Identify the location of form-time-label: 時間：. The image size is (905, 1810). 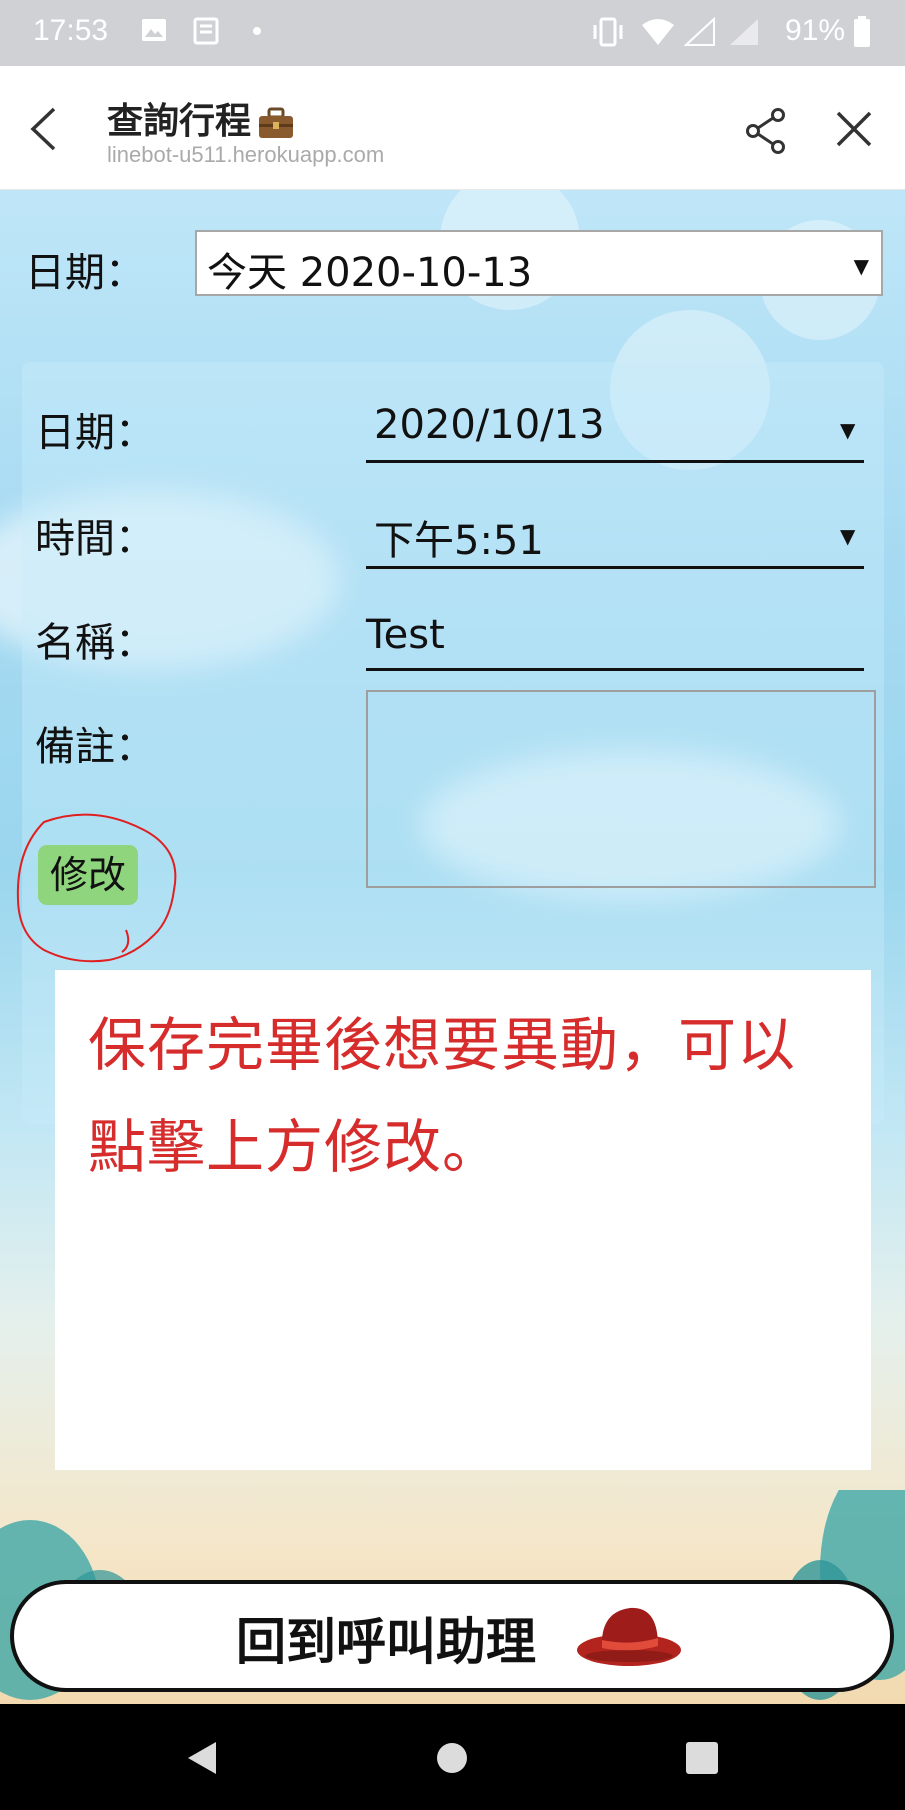
(95, 539).